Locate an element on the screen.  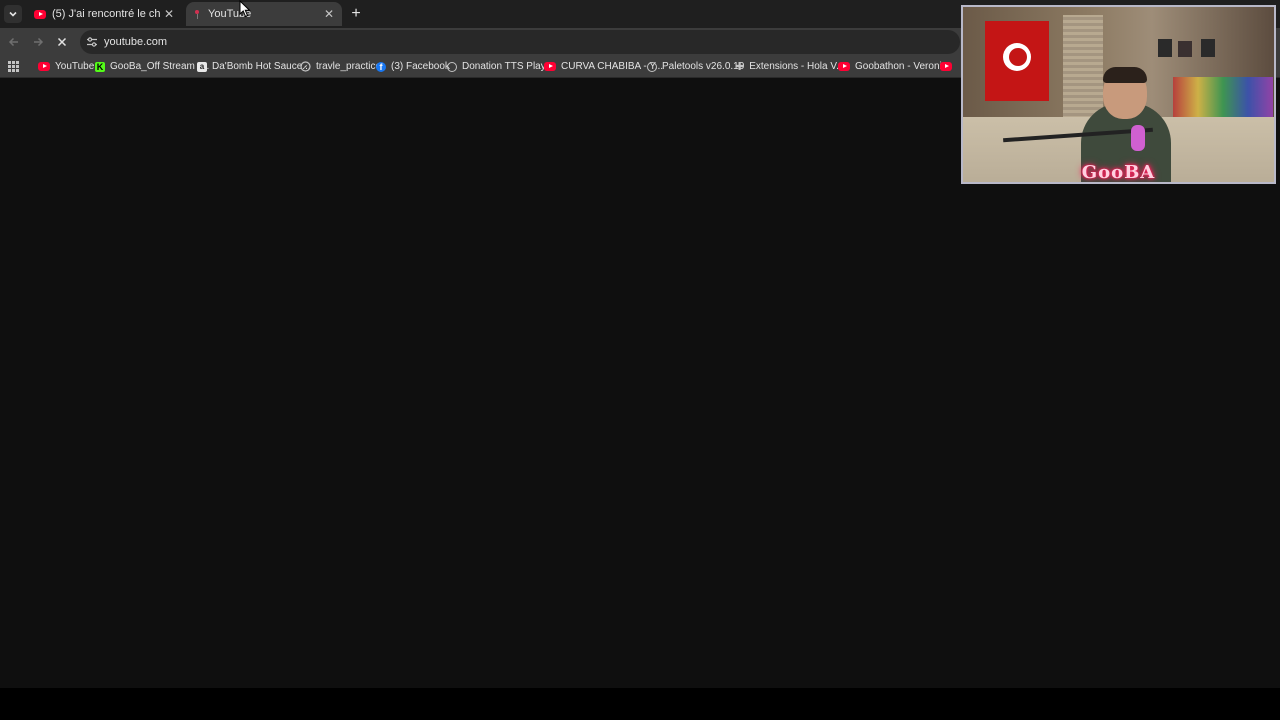
forward-button is located at coordinates (38, 42).